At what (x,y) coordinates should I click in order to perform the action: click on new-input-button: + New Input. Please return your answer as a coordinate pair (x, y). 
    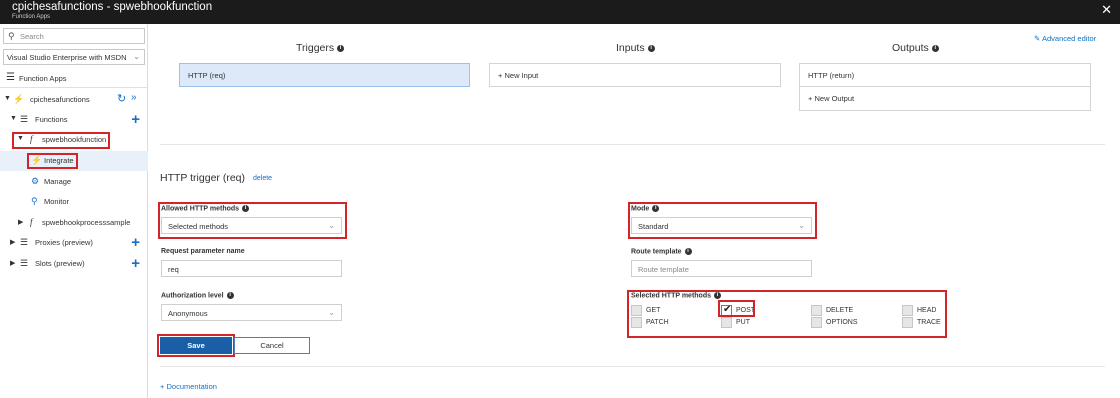
    Looking at the image, I should click on (635, 75).